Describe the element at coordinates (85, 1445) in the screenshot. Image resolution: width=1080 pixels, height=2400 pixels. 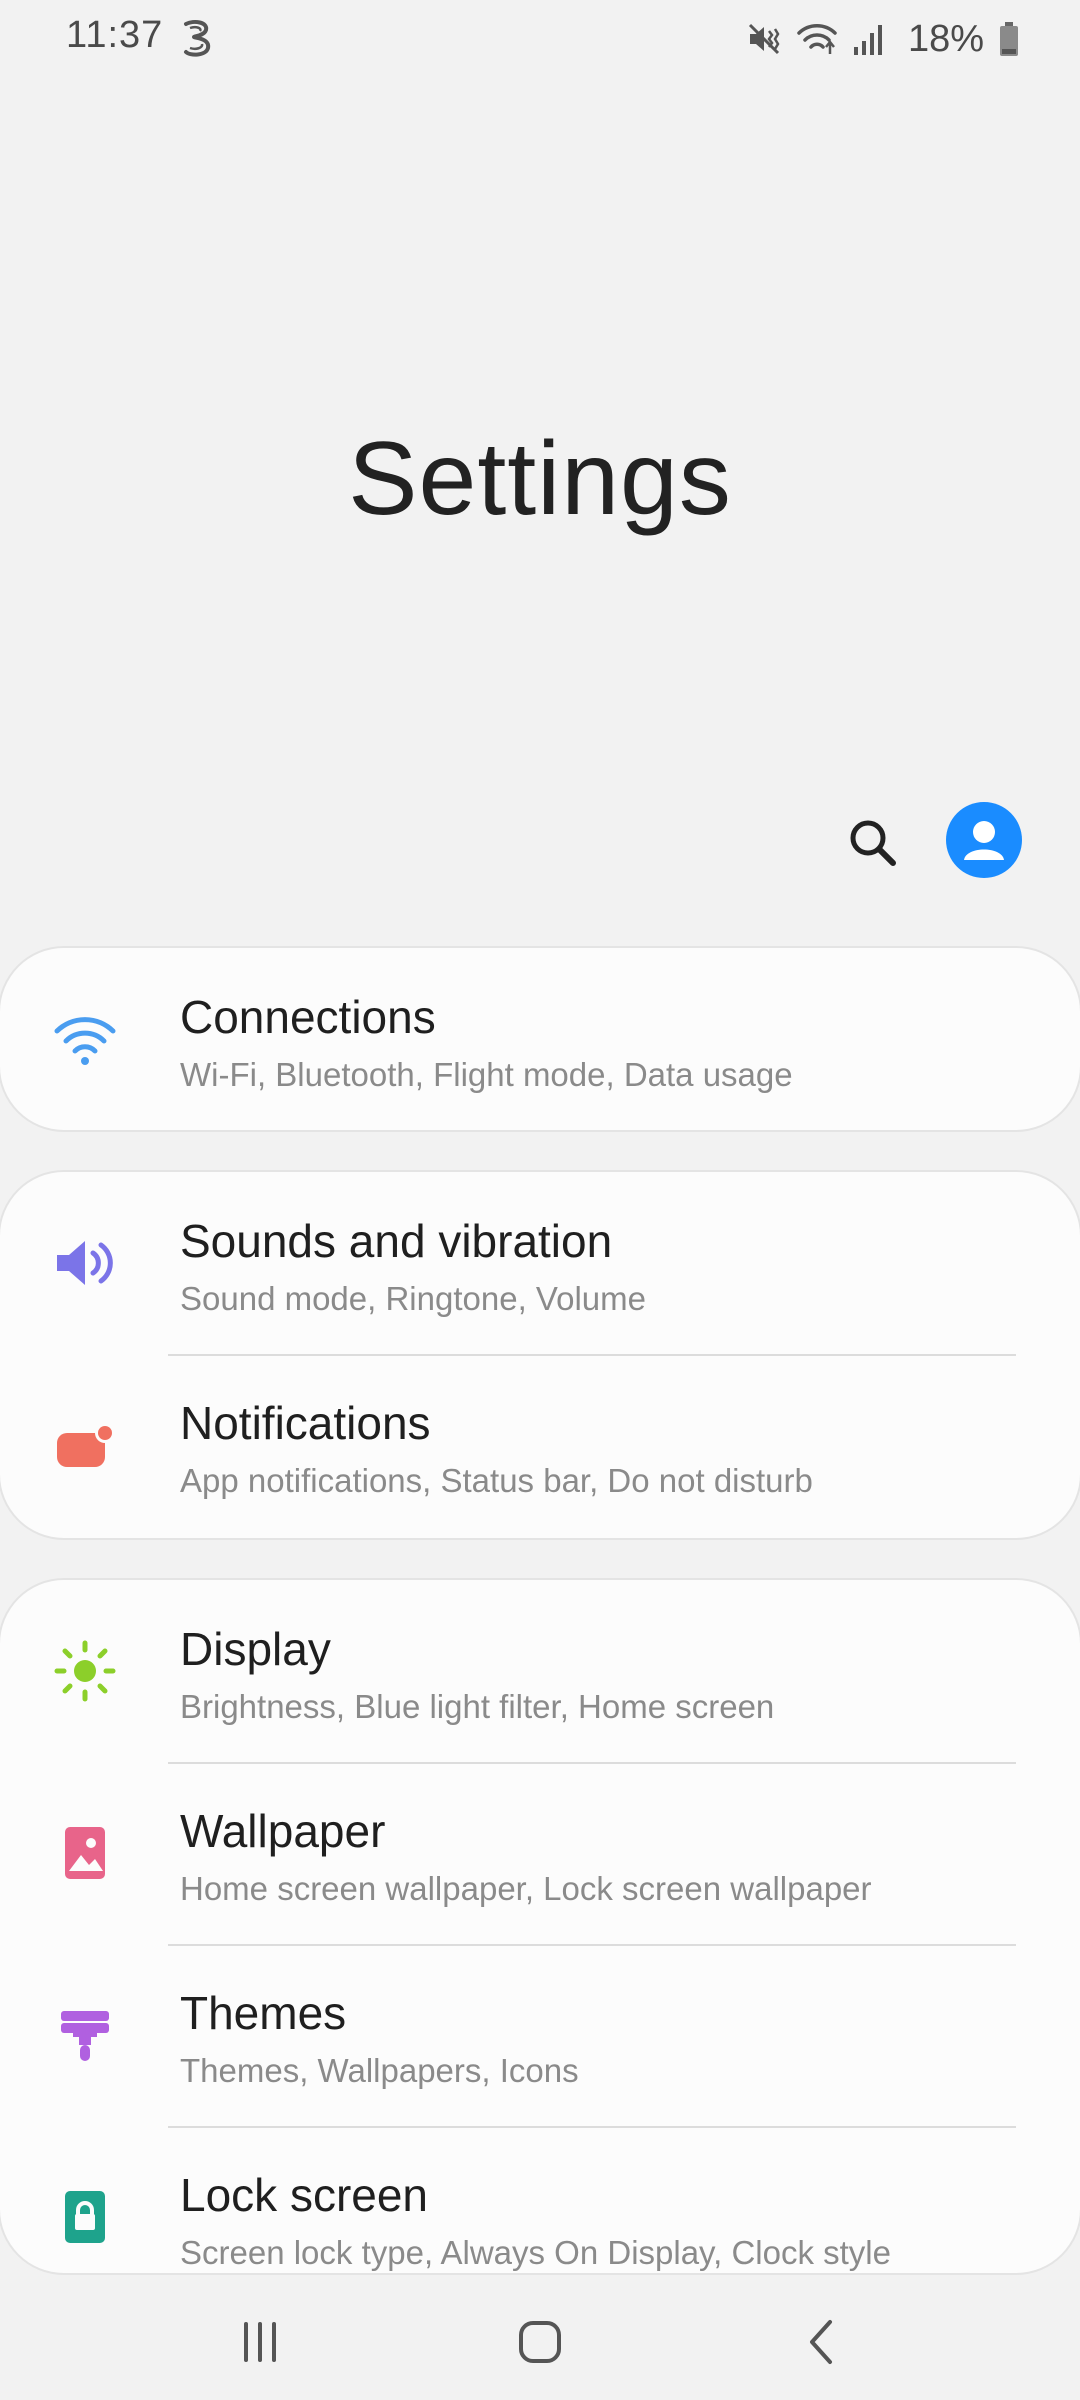
I see `notification-badge-icon` at that location.